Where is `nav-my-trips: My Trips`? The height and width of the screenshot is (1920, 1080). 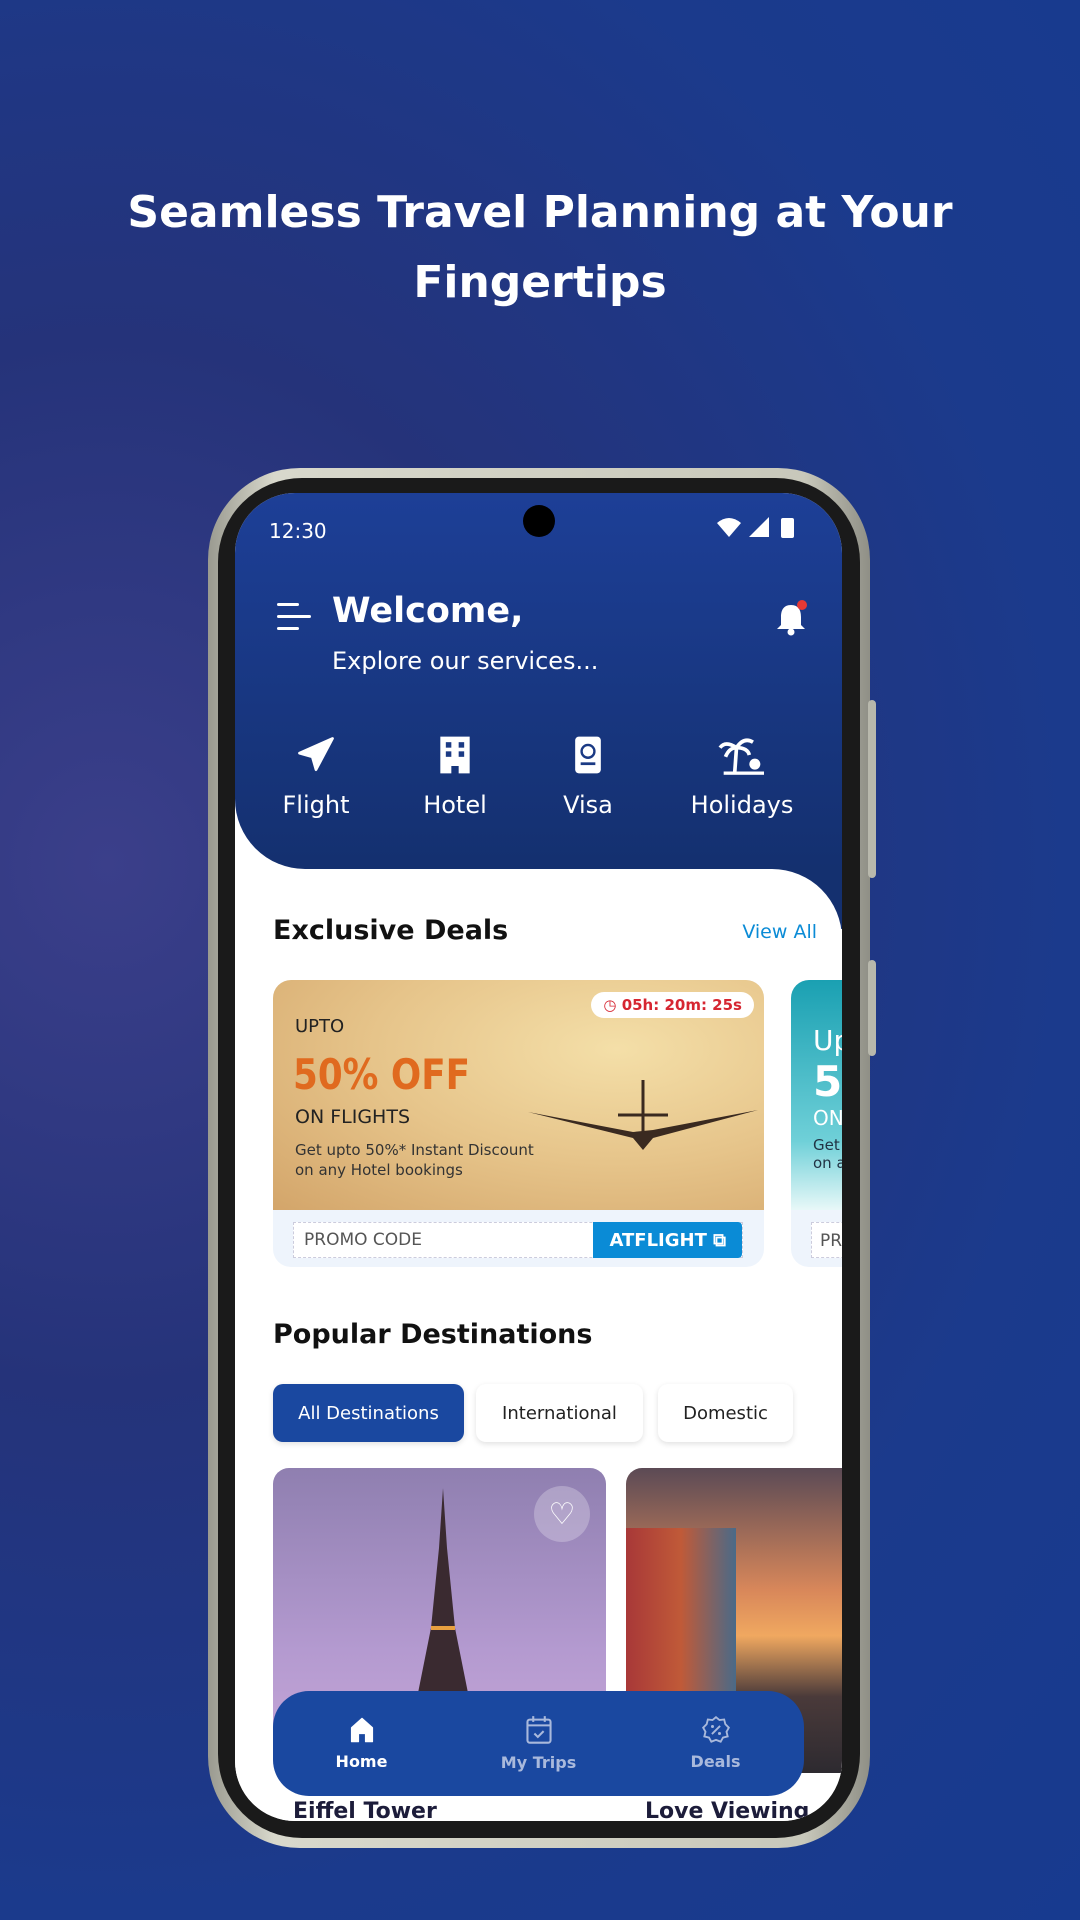 nav-my-trips: My Trips is located at coordinates (539, 1743).